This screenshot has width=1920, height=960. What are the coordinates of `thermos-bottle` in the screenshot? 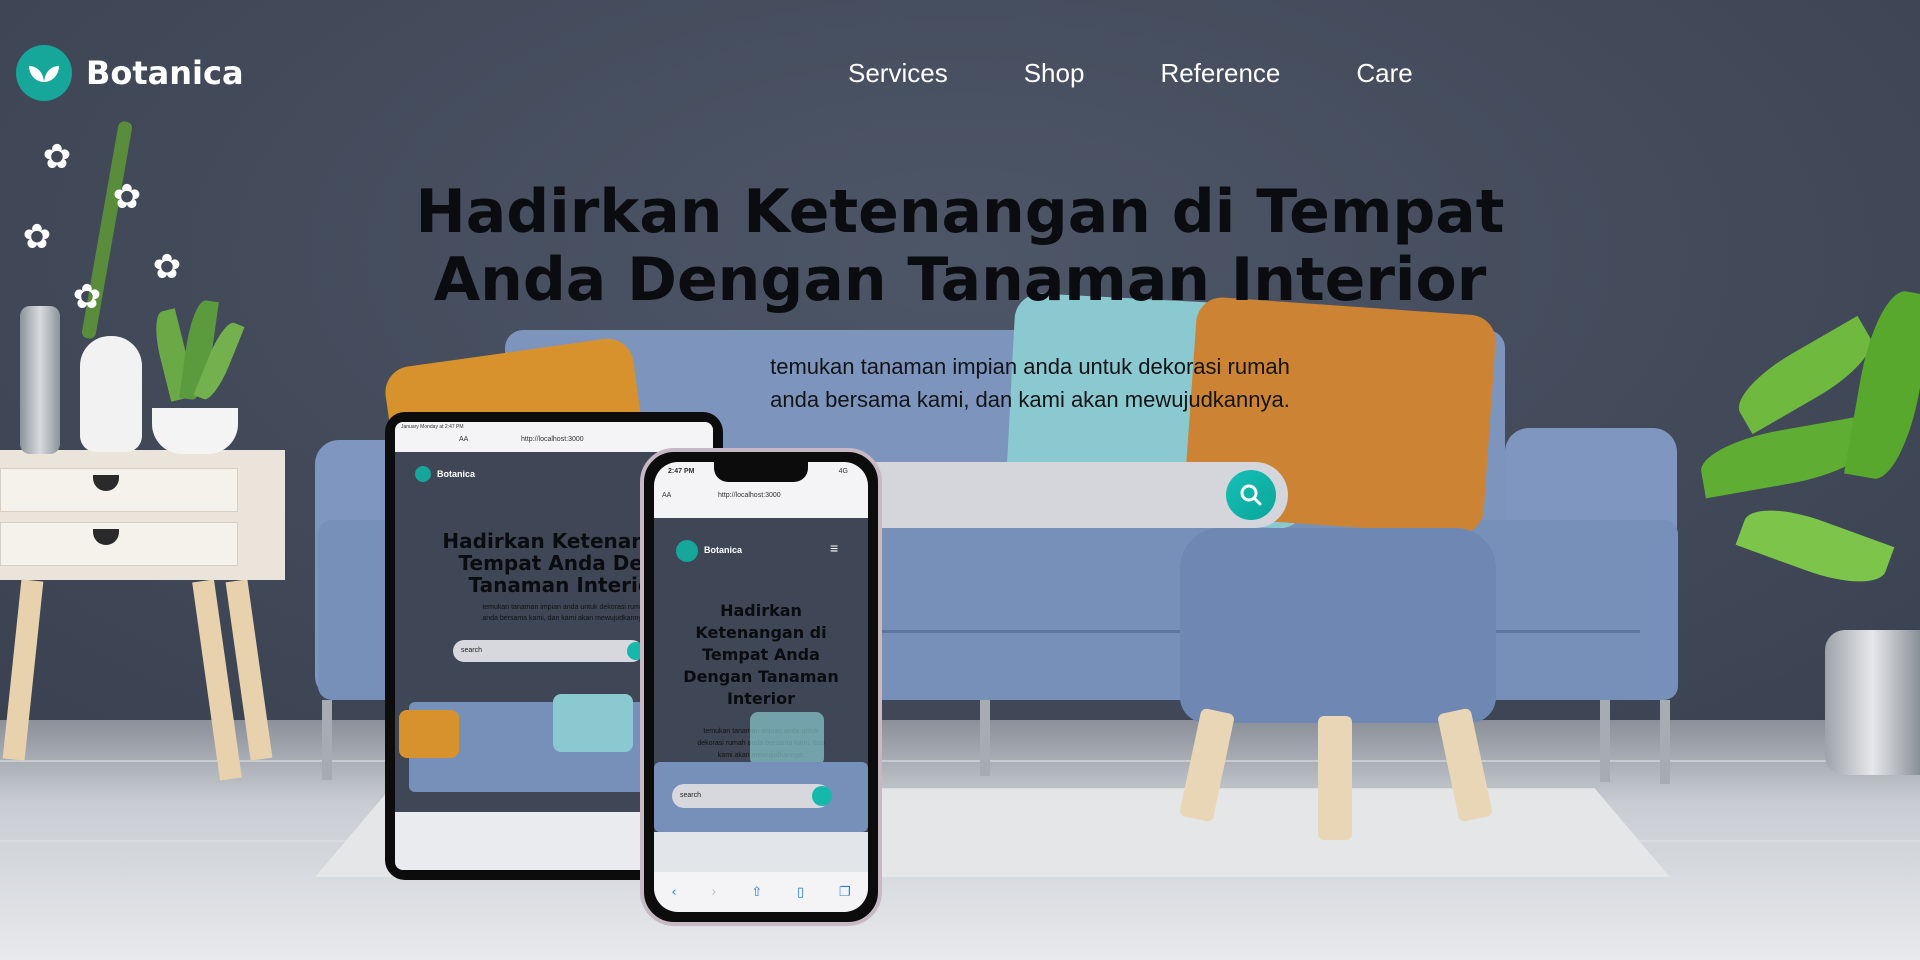 It's located at (40, 380).